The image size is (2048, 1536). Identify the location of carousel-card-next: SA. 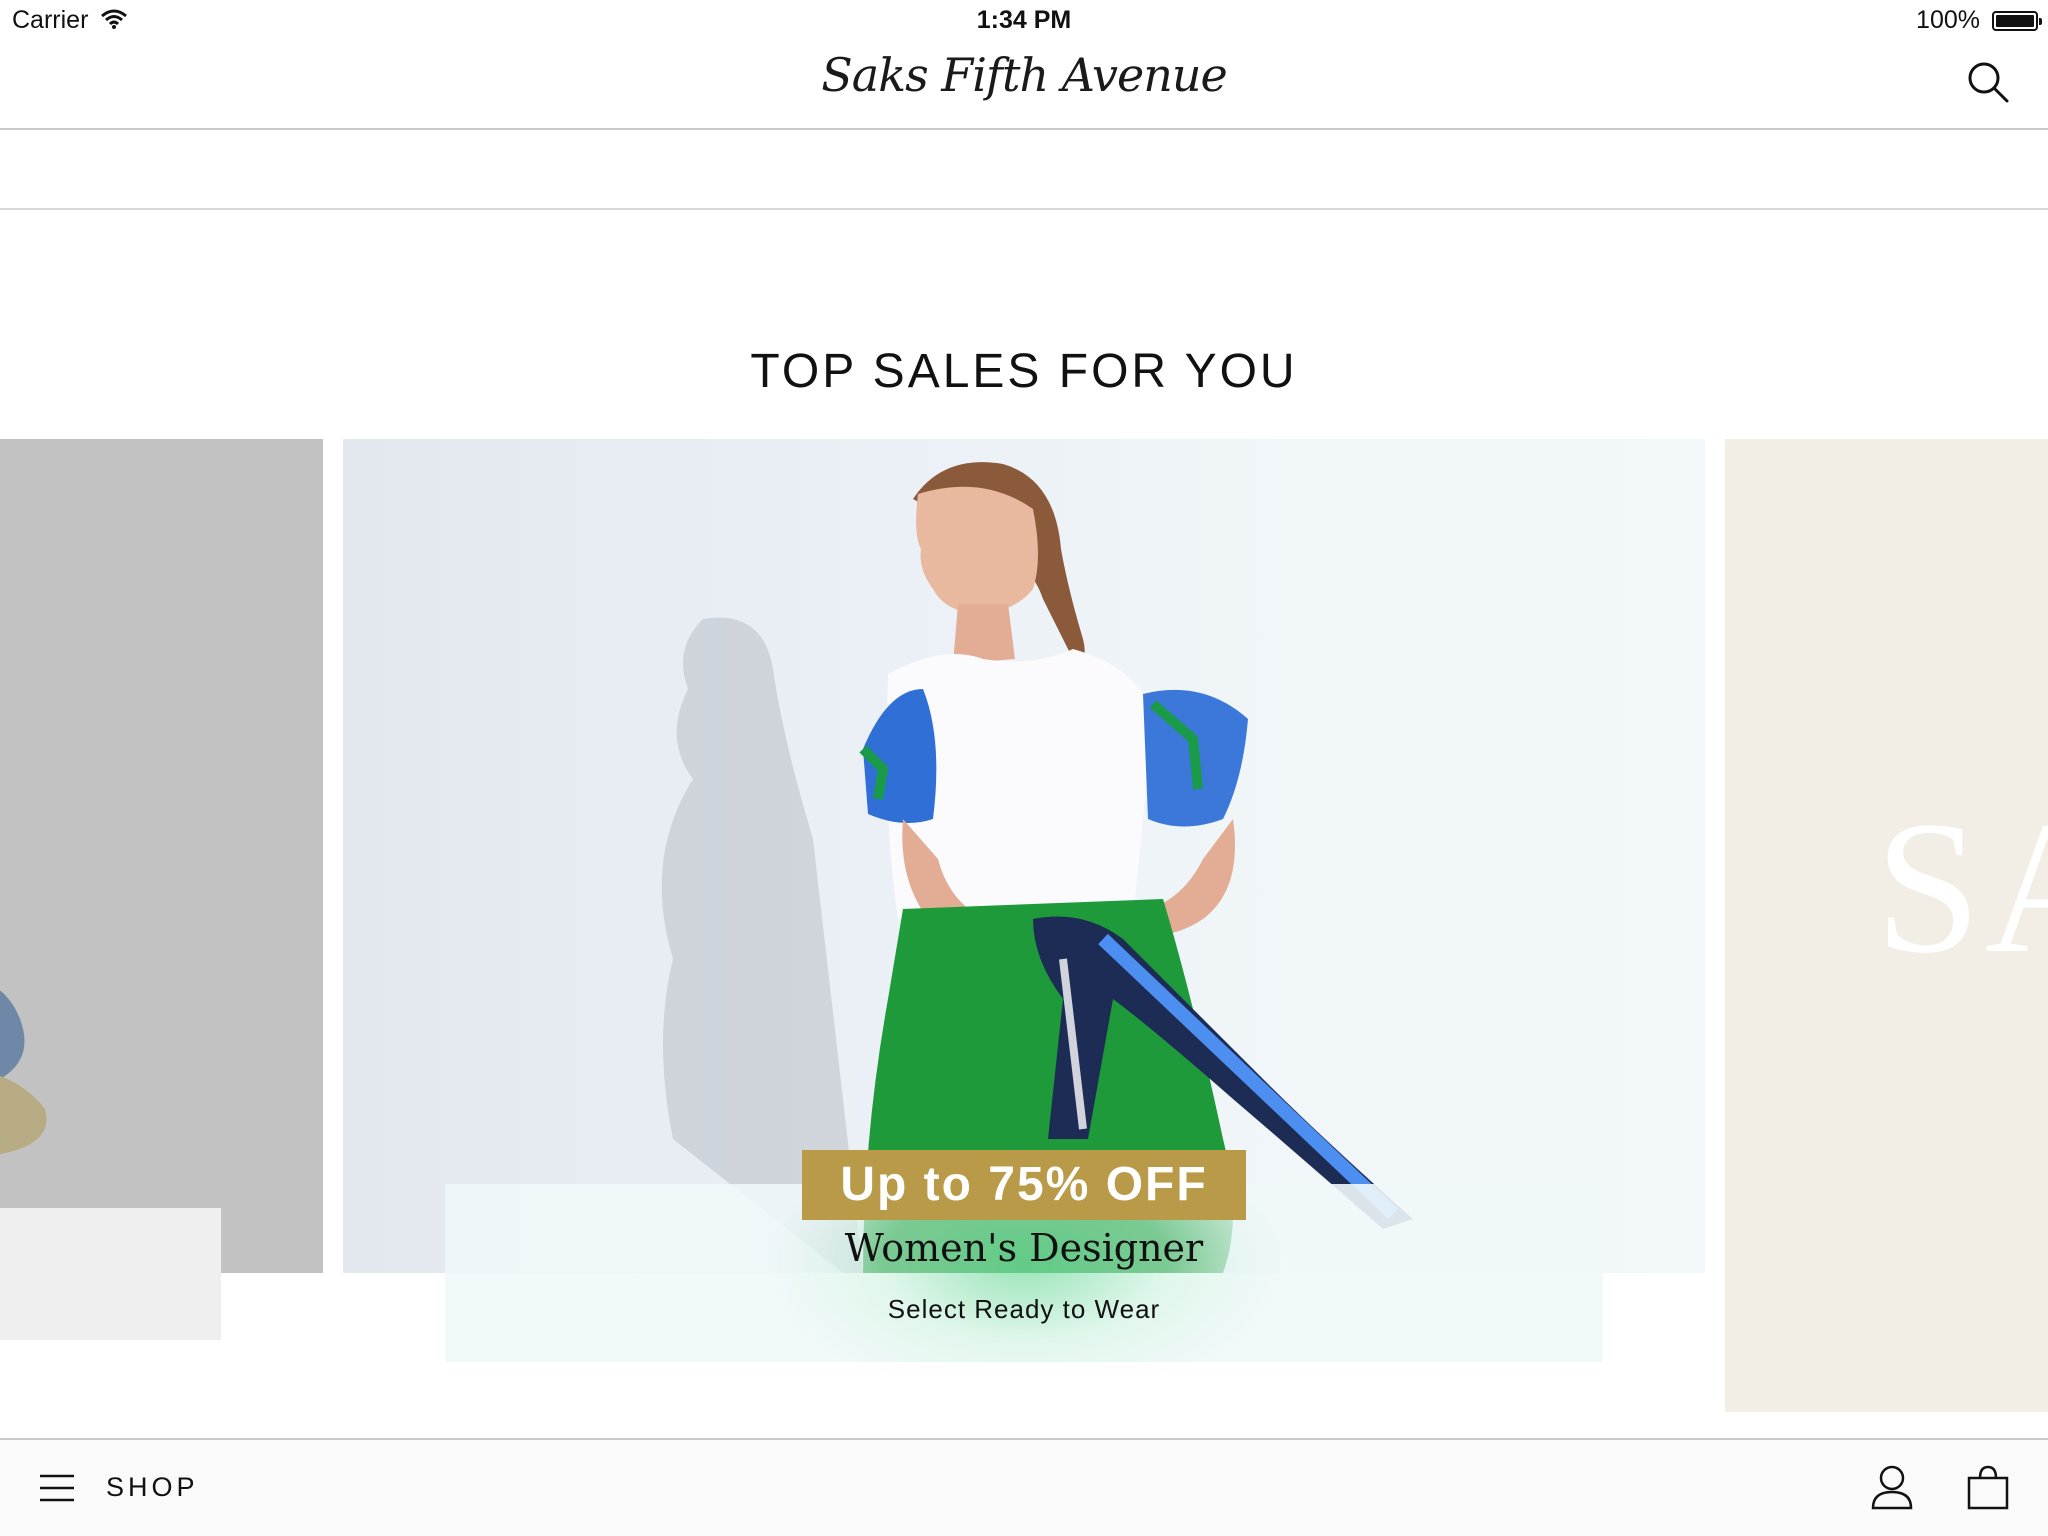
(1886, 925).